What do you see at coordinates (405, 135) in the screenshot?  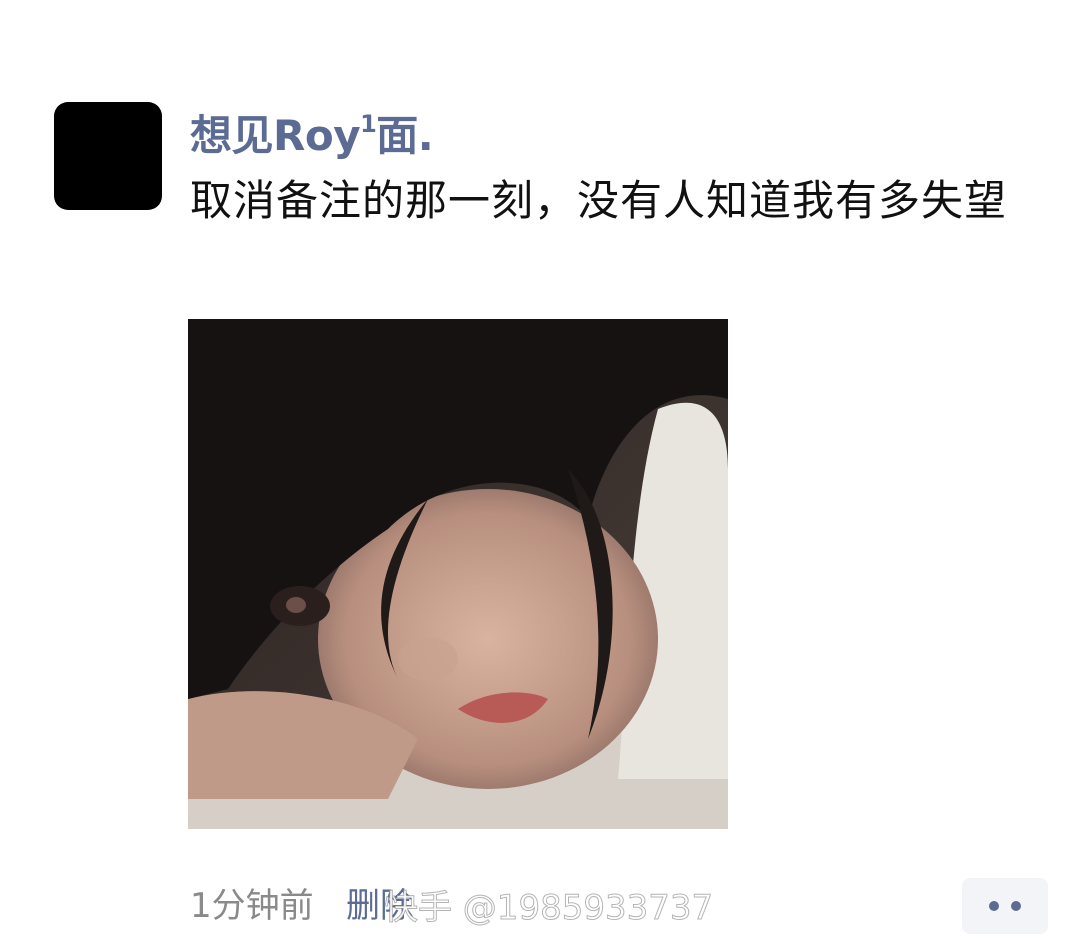 I see `username-tail: 面.` at bounding box center [405, 135].